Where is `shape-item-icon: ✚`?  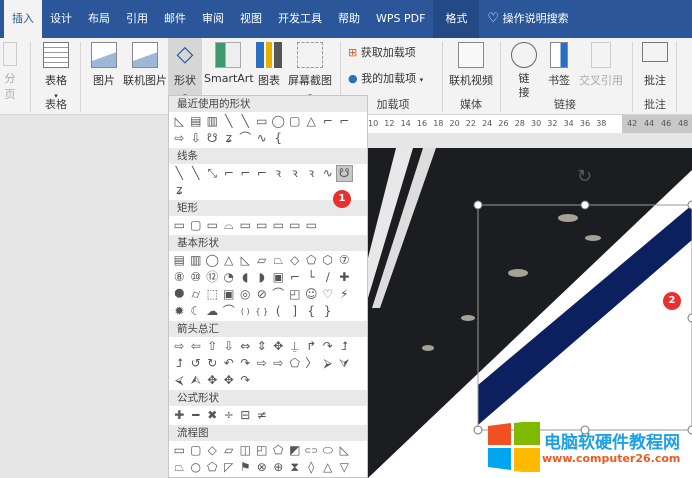
shape-item-icon: ✚ is located at coordinates (179, 415).